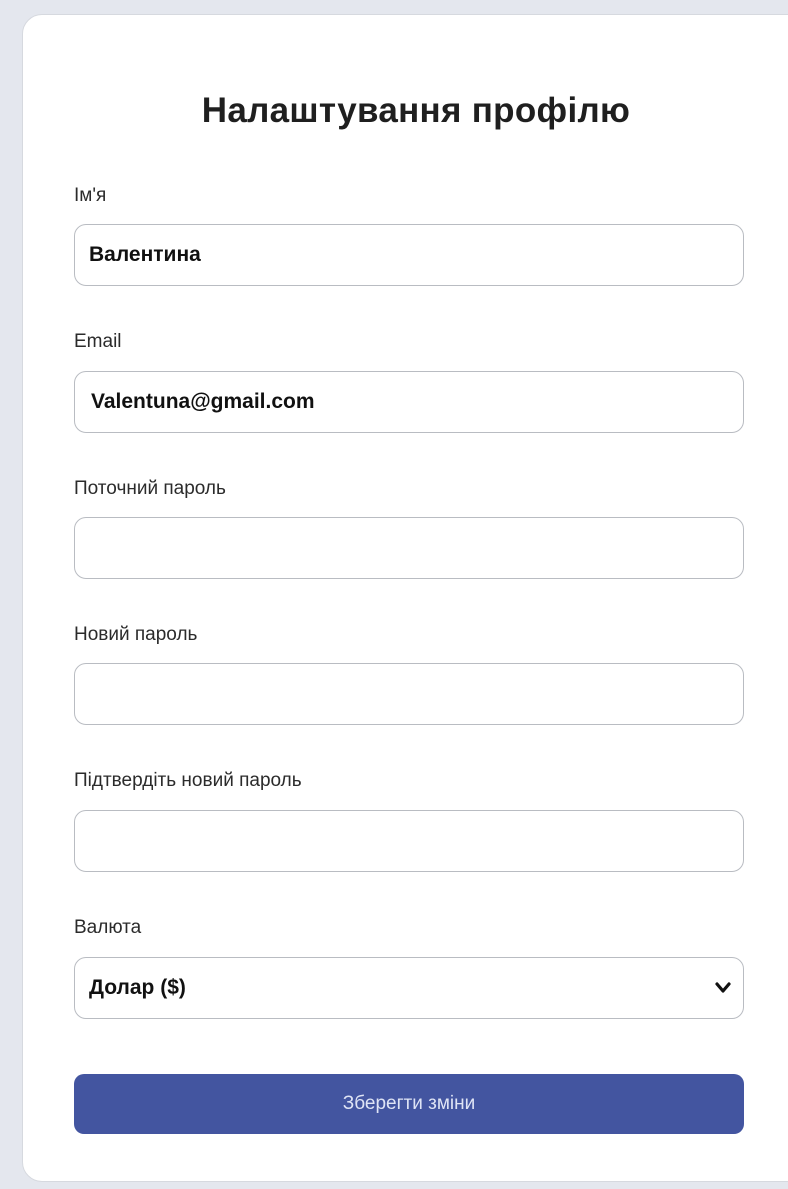  What do you see at coordinates (409, 841) in the screenshot?
I see `confirm-password-field` at bounding box center [409, 841].